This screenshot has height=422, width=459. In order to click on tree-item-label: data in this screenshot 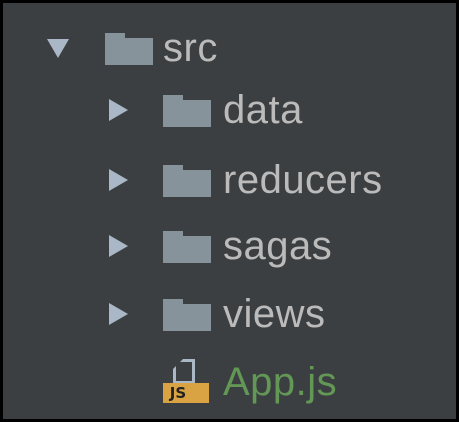, I will do `click(263, 110)`.